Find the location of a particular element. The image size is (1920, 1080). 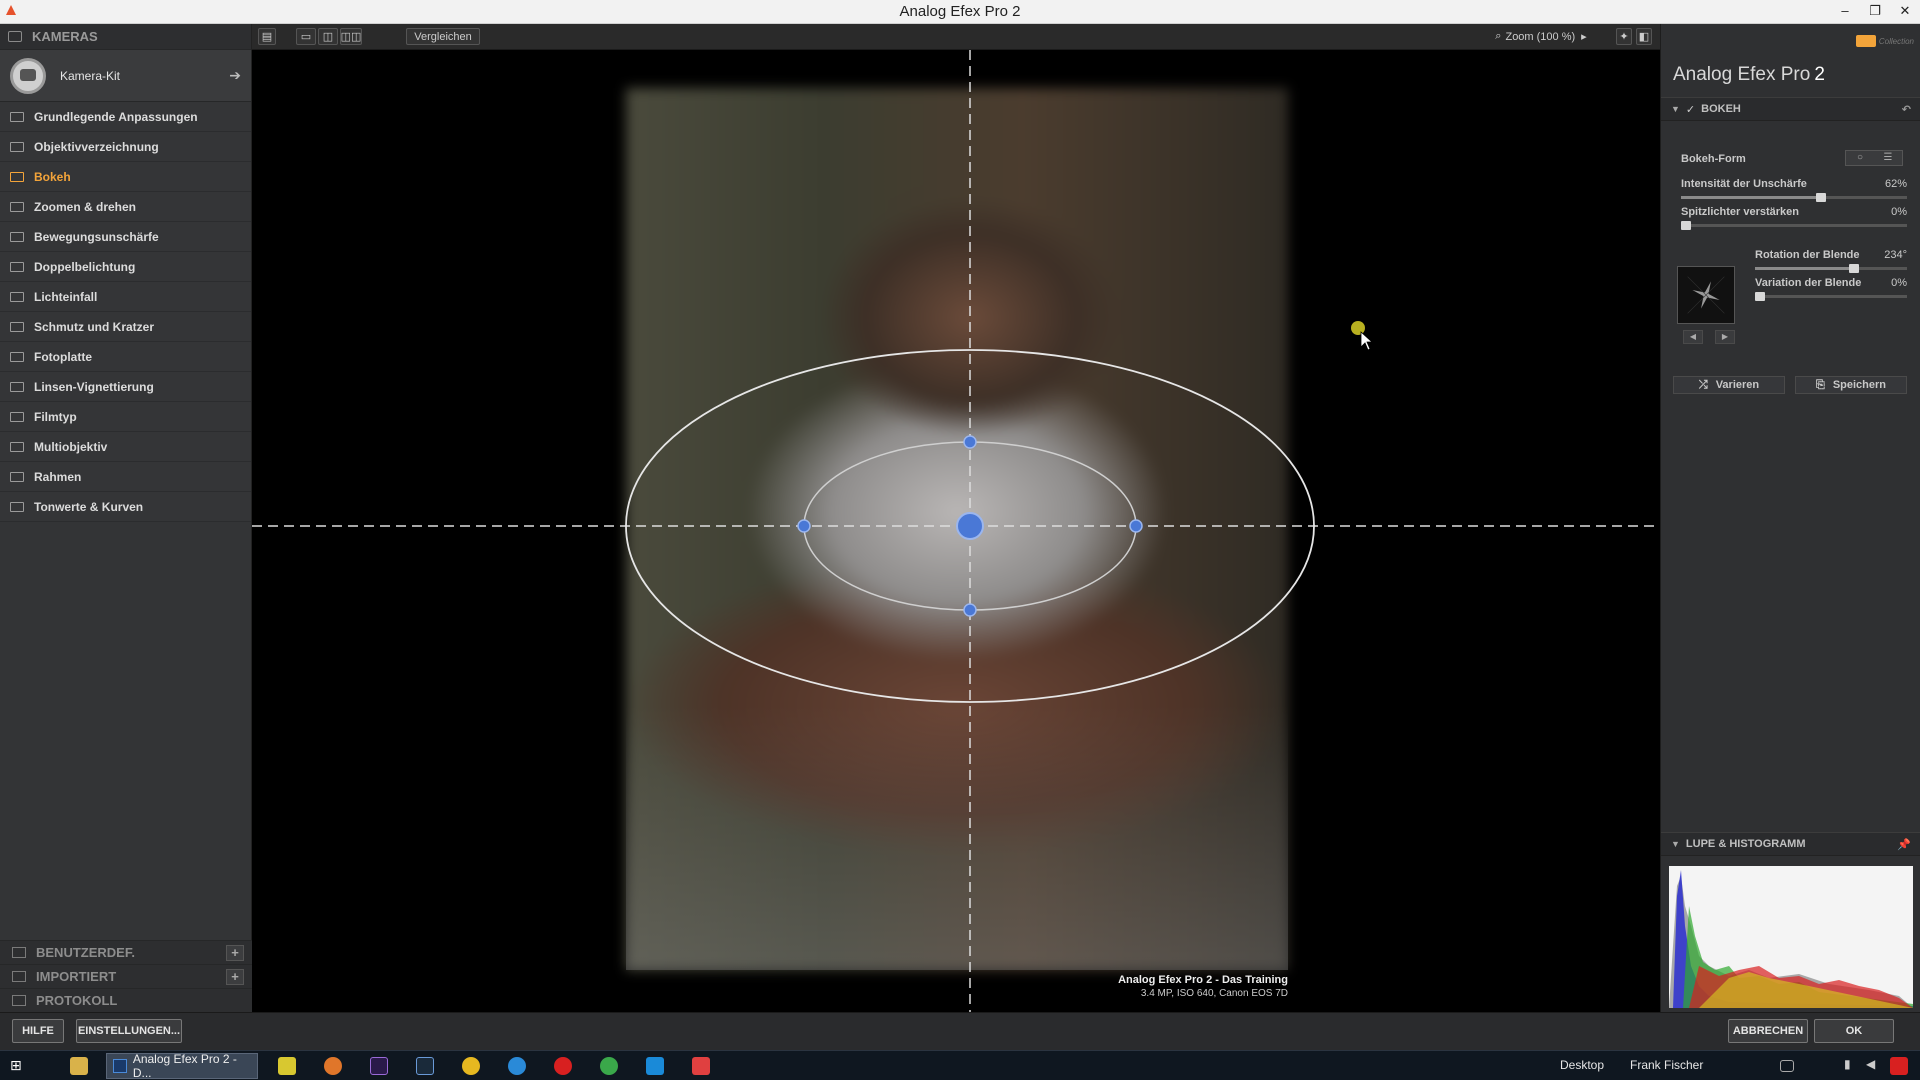

side-by-side-view-icon: ◫◫ is located at coordinates (351, 36).